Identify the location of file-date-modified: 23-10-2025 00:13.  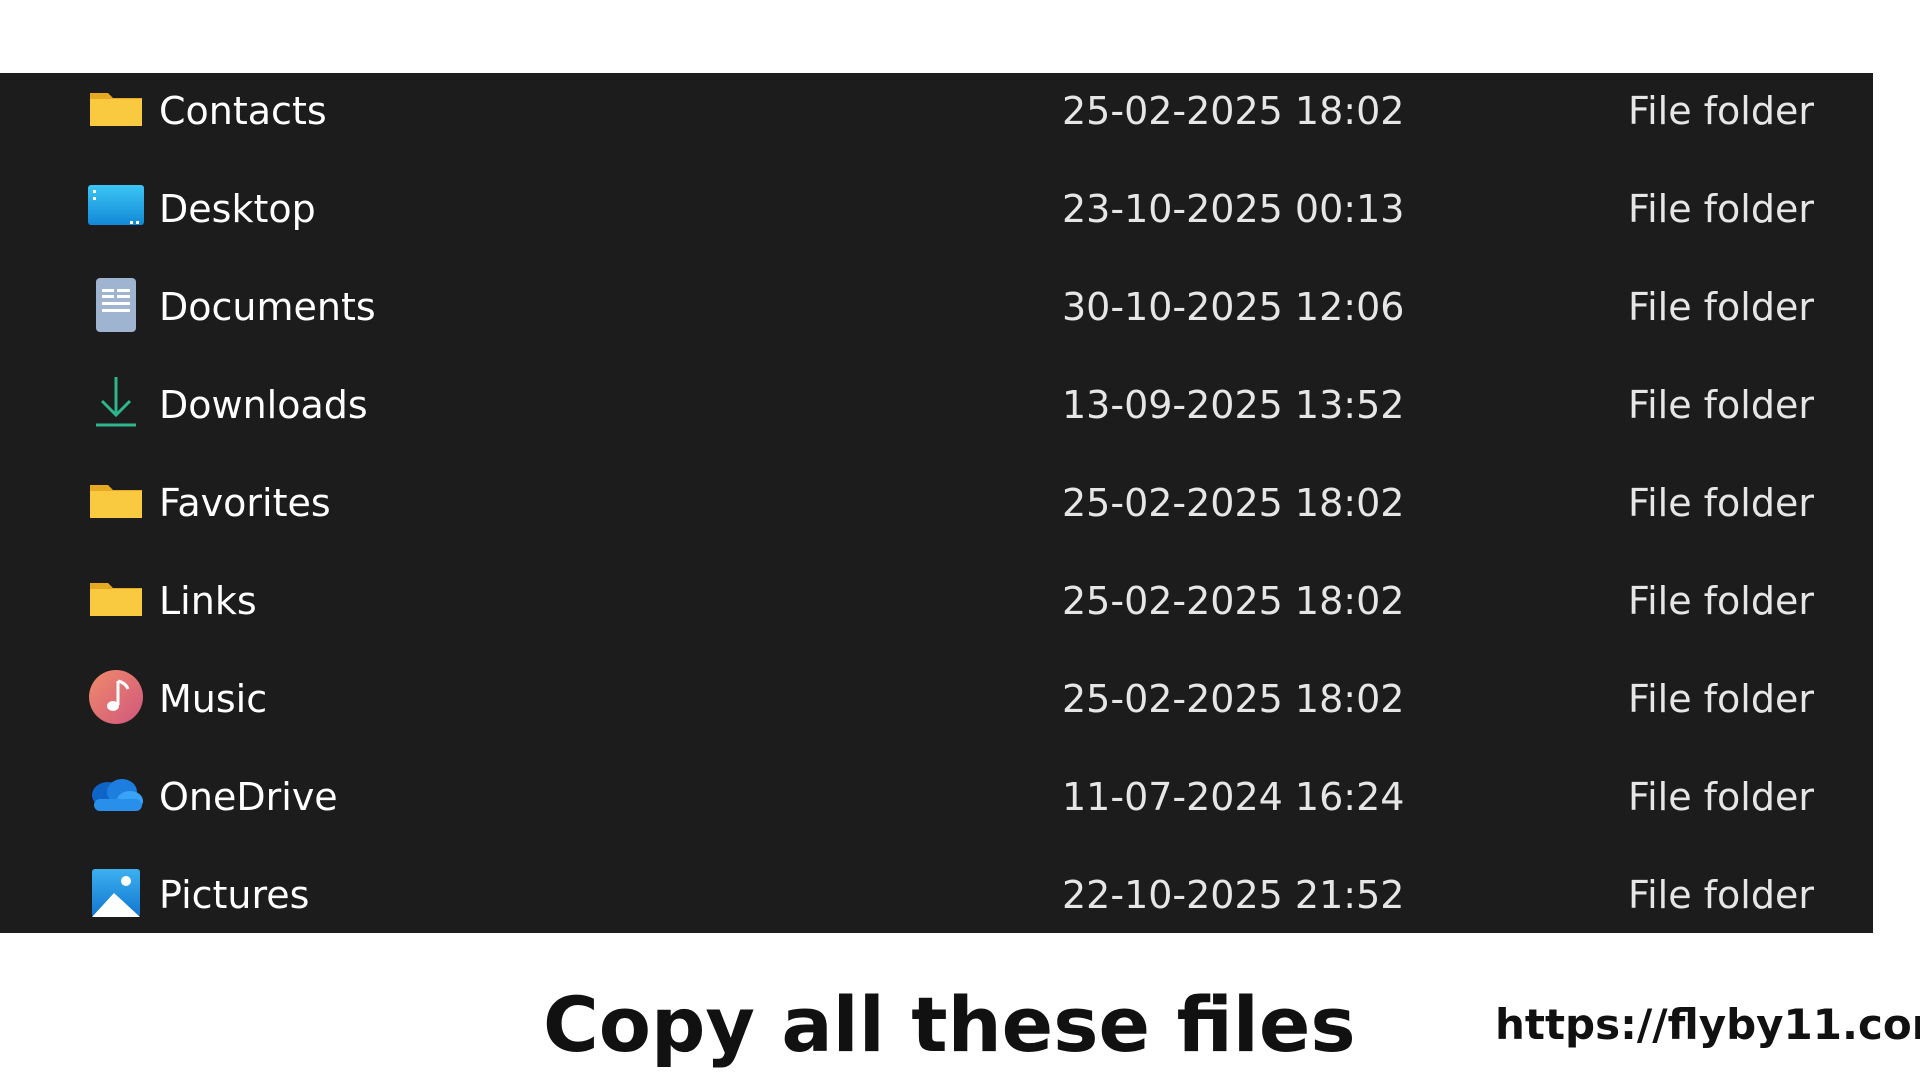
(1233, 209).